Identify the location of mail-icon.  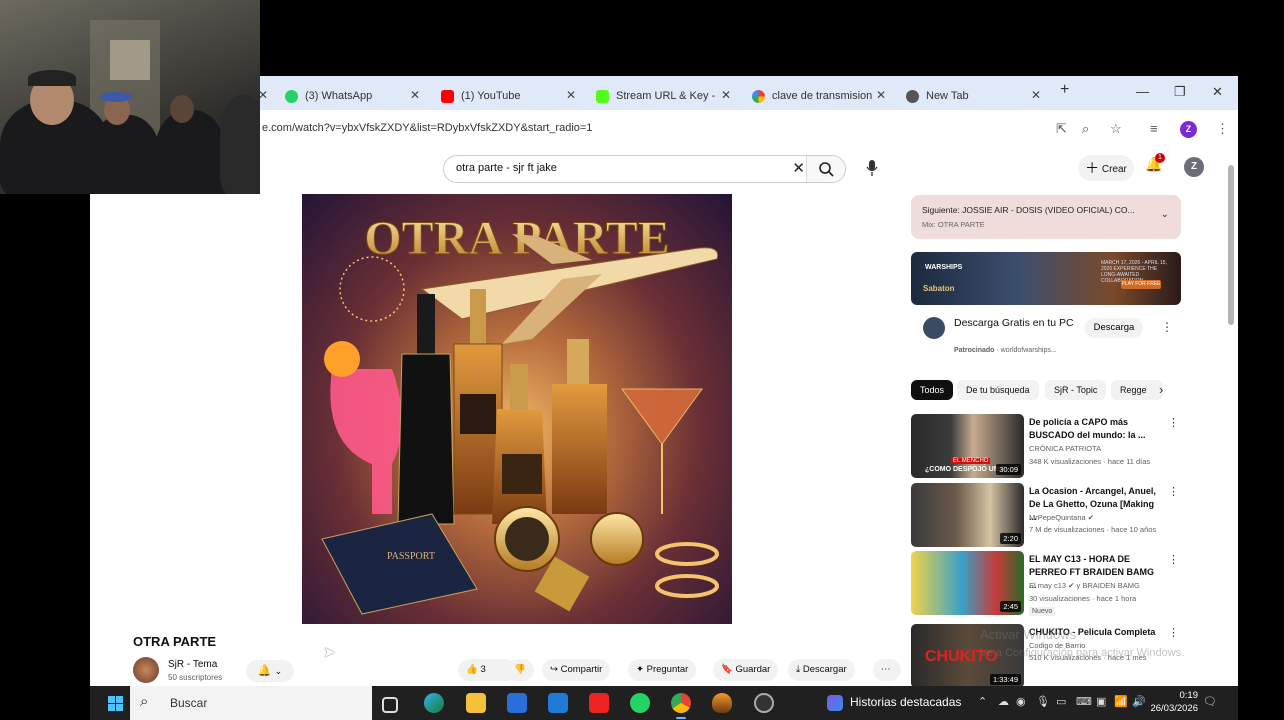
(558, 703).